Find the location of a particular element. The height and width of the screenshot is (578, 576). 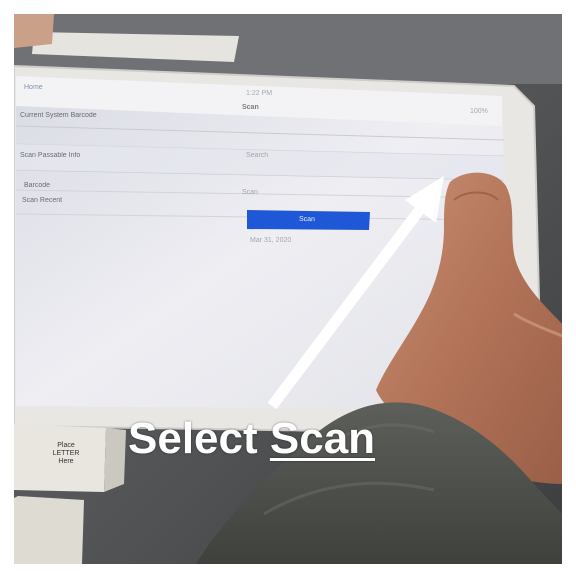

screen-row-label-3: Barcode is located at coordinates (37, 185).